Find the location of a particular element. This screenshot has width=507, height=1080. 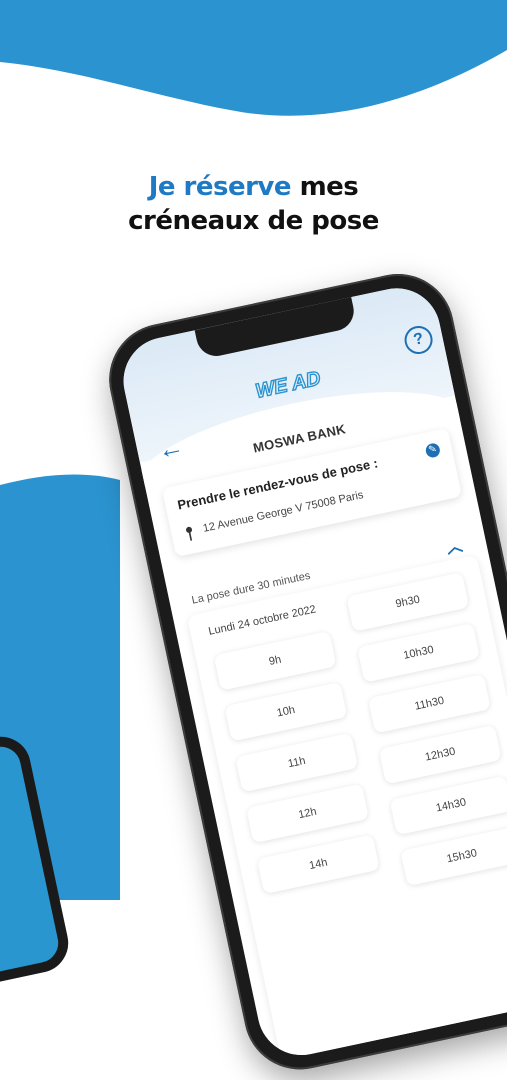

headline: Je réserve mes créneaux de pose is located at coordinates (253, 204).